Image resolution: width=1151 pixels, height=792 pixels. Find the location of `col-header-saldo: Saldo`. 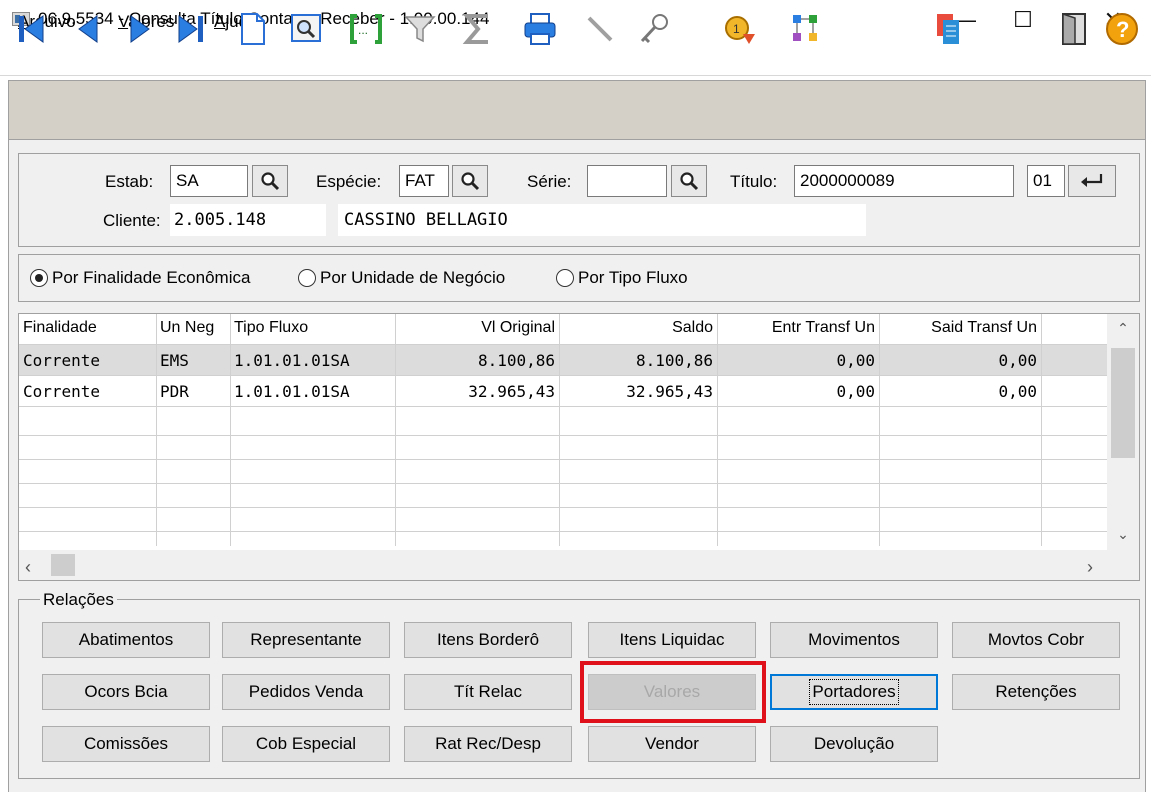

col-header-saldo: Saldo is located at coordinates (636, 329).